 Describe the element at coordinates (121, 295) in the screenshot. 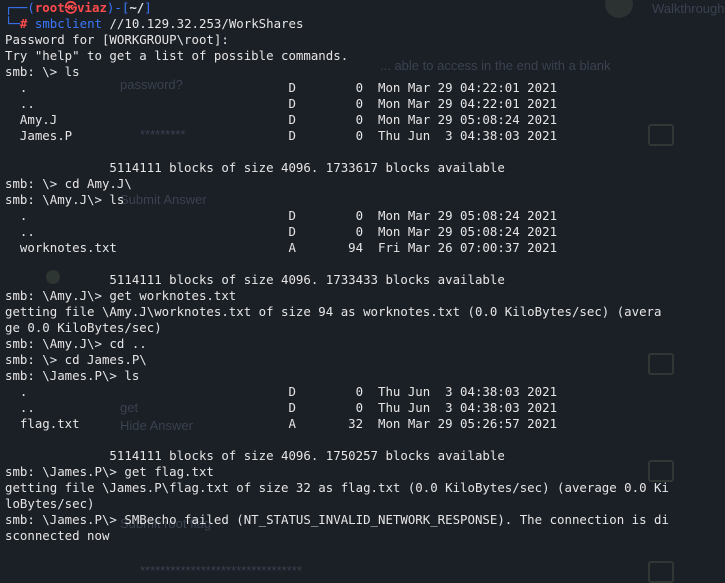

I see `terminal-line: smb: \Amy.J\> get worknotes.txt` at that location.